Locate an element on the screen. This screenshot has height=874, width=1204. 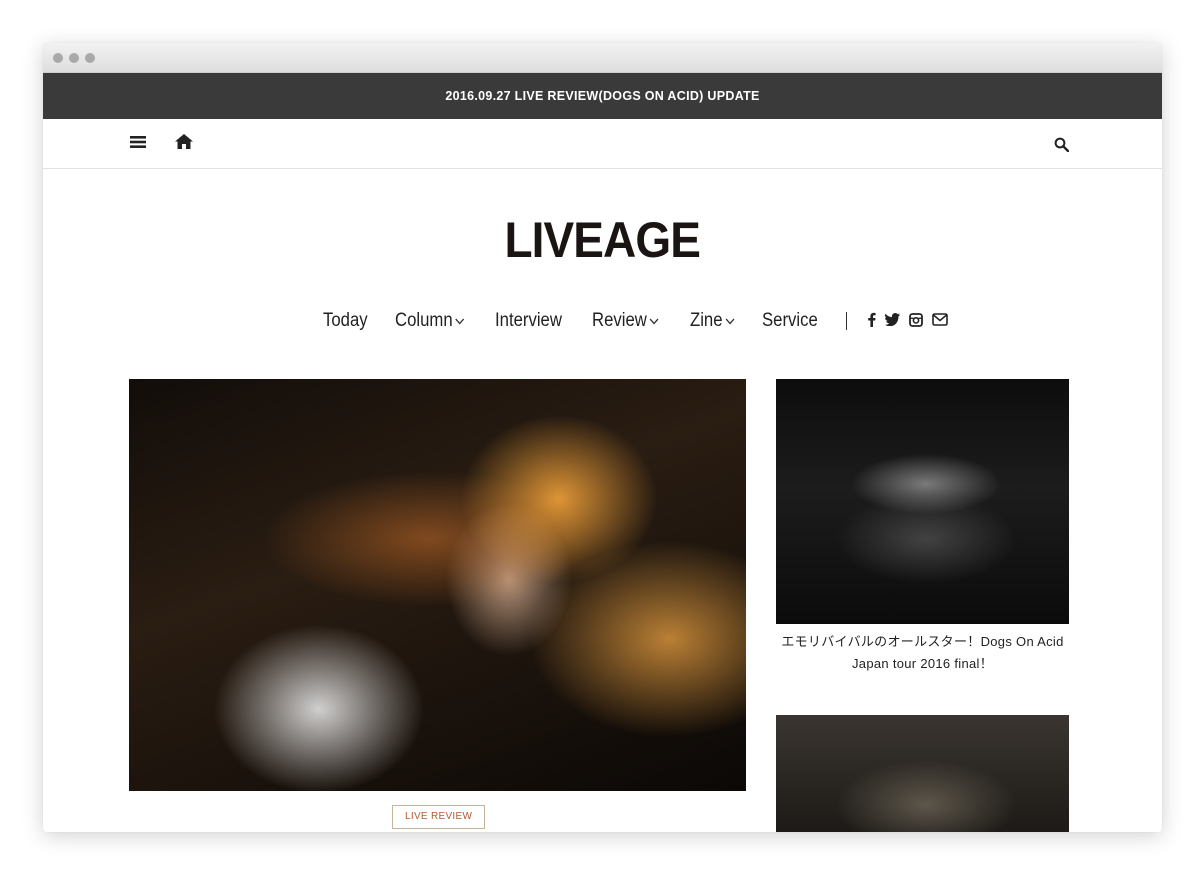
nav-item-label: Column is located at coordinates (423, 320).